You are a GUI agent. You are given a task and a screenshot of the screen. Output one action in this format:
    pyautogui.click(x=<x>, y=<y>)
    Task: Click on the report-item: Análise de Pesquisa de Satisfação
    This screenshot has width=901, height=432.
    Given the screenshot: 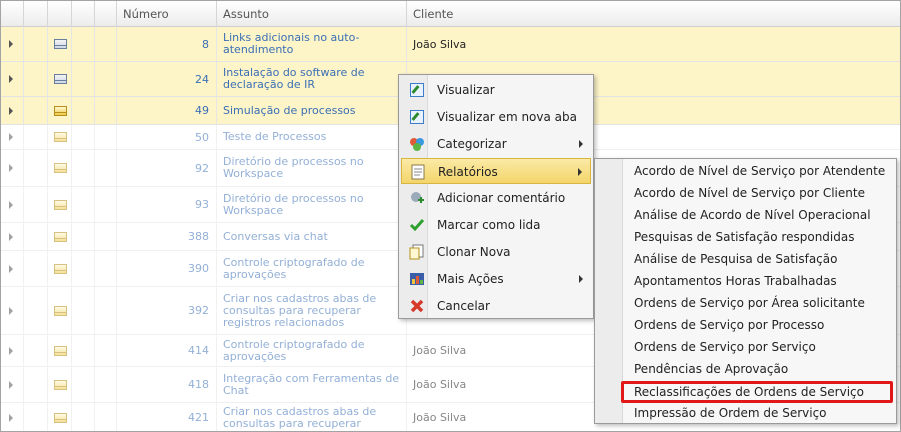 What is the action you would take?
    pyautogui.click(x=745, y=259)
    